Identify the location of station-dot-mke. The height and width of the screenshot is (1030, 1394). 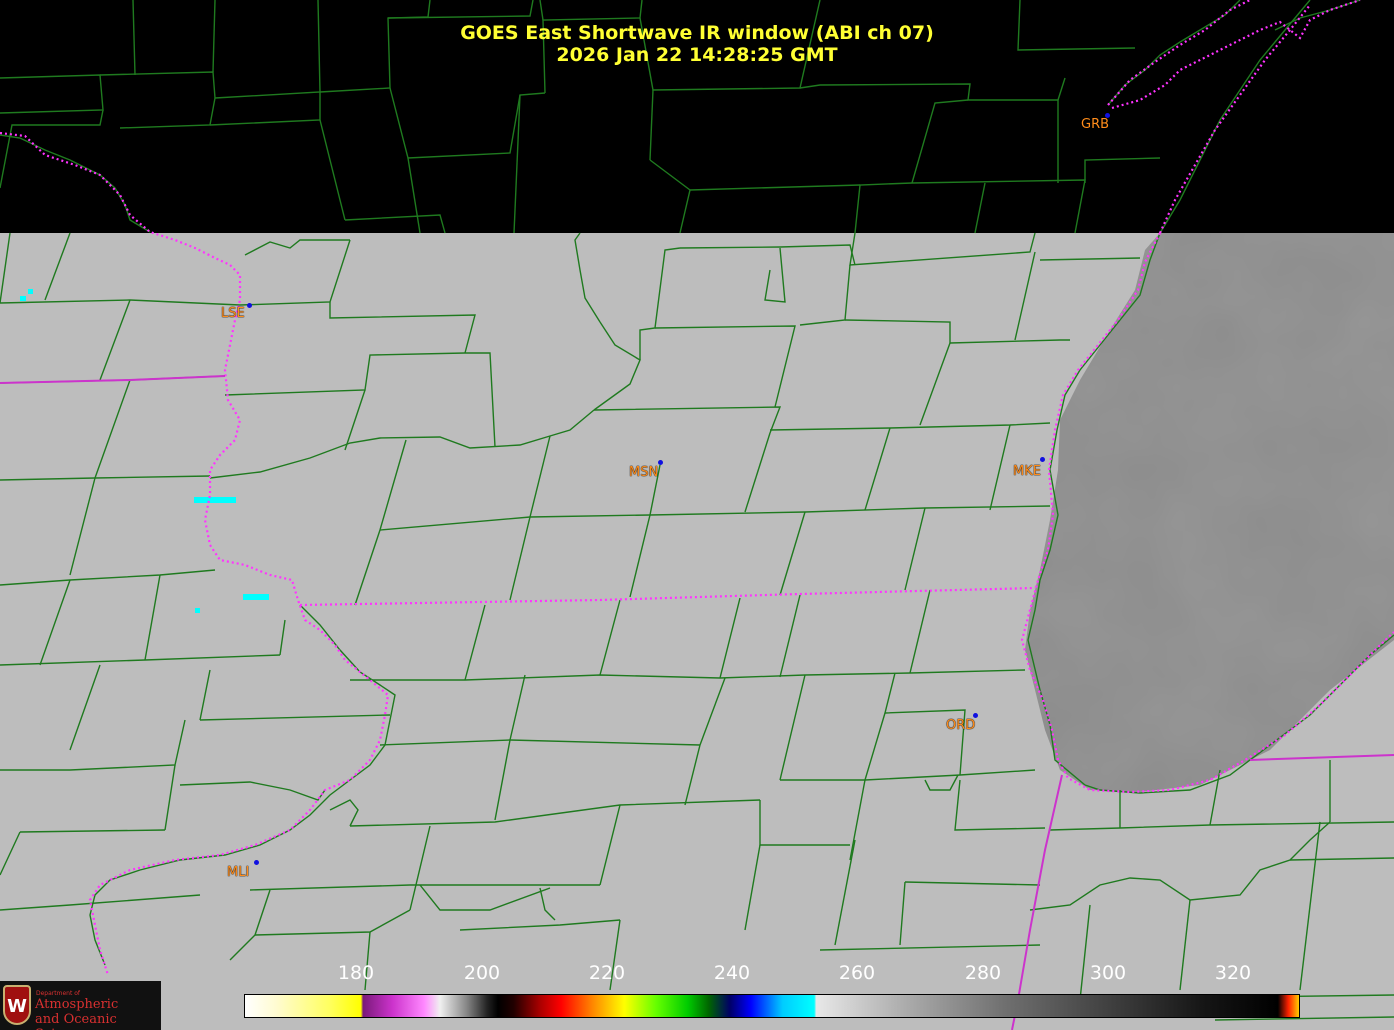
(1042, 459).